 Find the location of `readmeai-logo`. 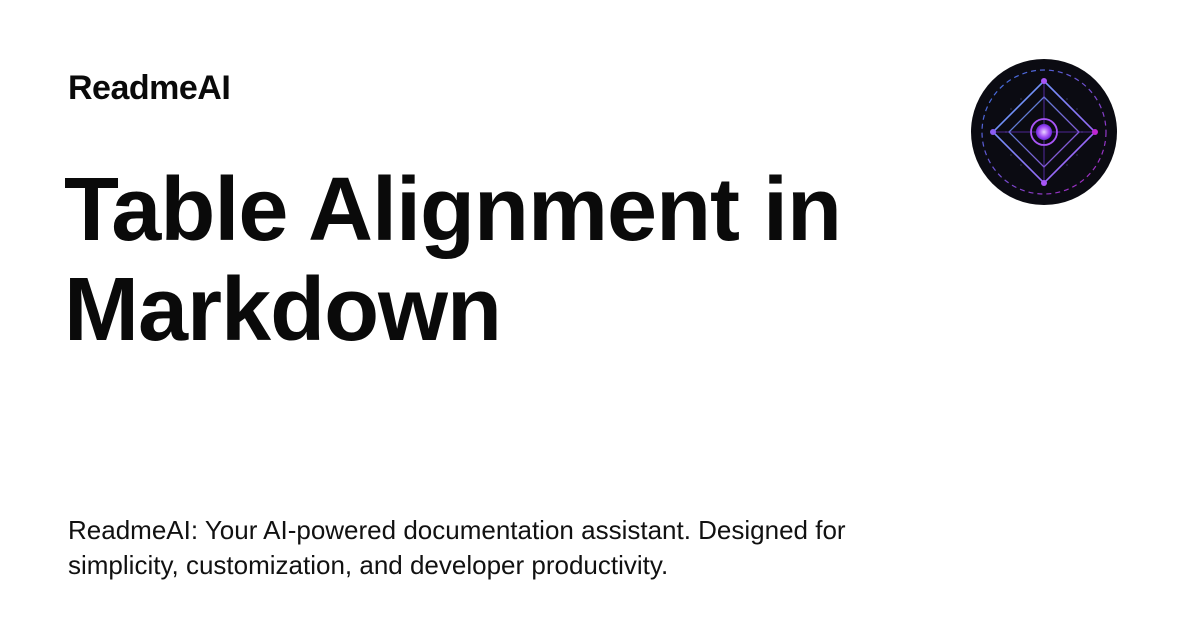

readmeai-logo is located at coordinates (1044, 132).